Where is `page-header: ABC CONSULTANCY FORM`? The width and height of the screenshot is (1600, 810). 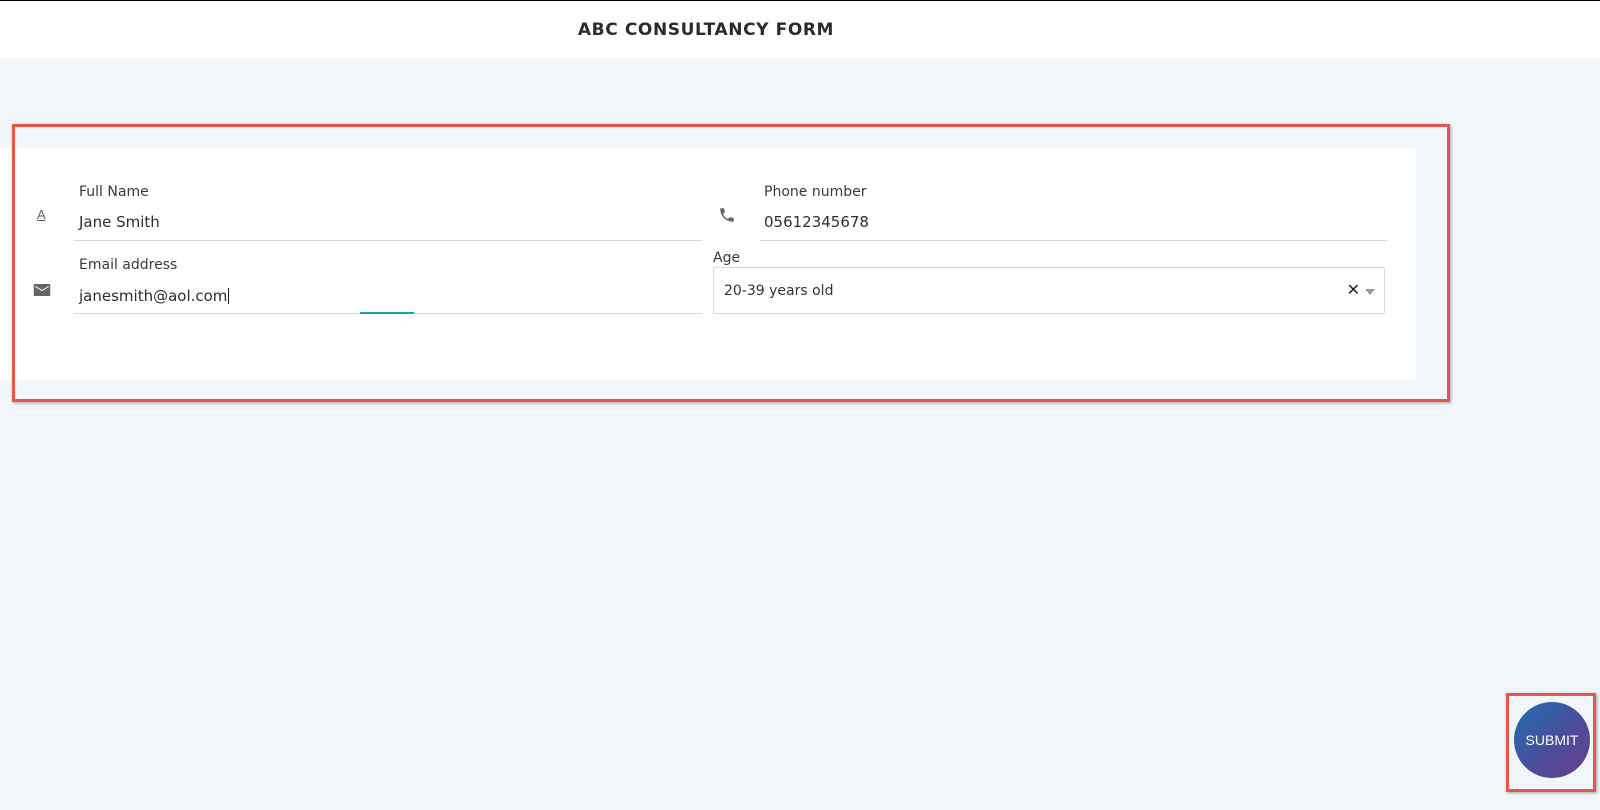 page-header: ABC CONSULTANCY FORM is located at coordinates (800, 29).